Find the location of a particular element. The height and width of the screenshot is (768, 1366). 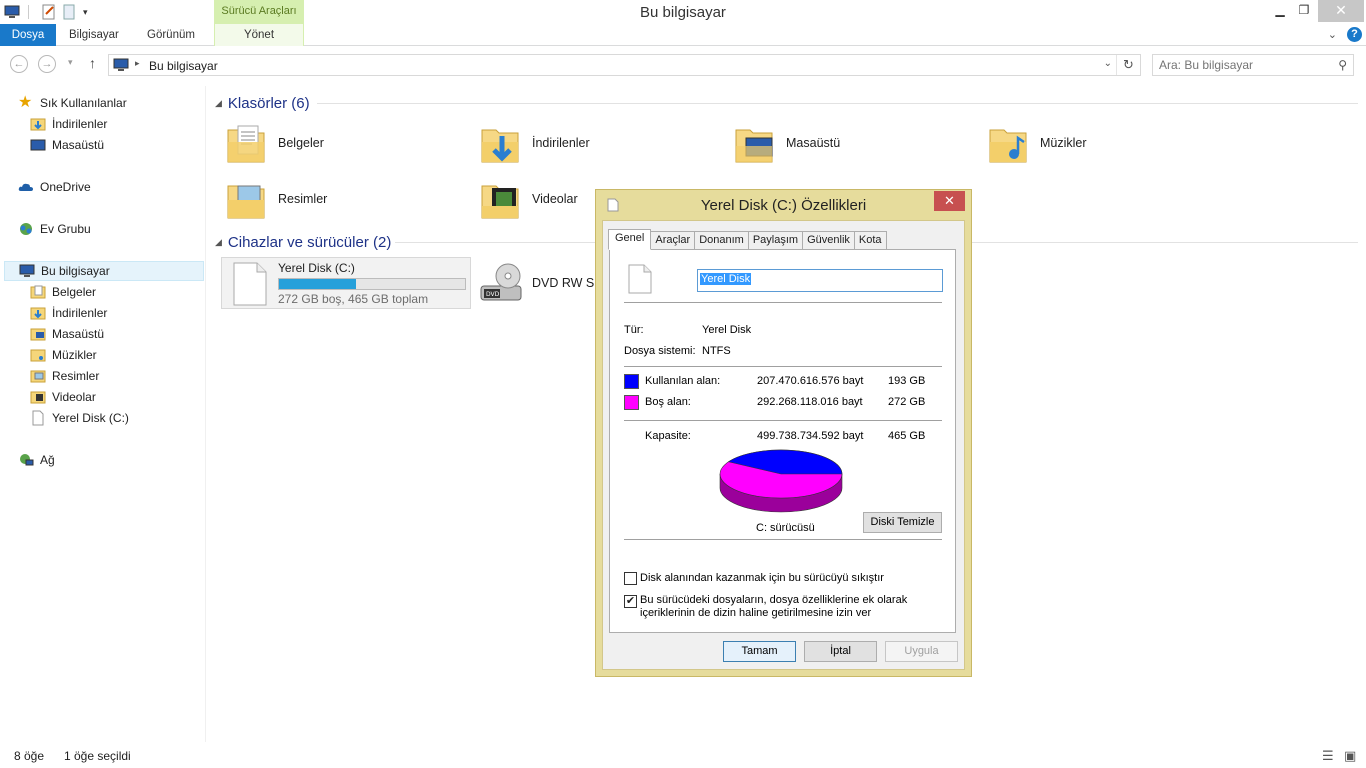

drive-caption: C: sürücüsü is located at coordinates (785, 528).